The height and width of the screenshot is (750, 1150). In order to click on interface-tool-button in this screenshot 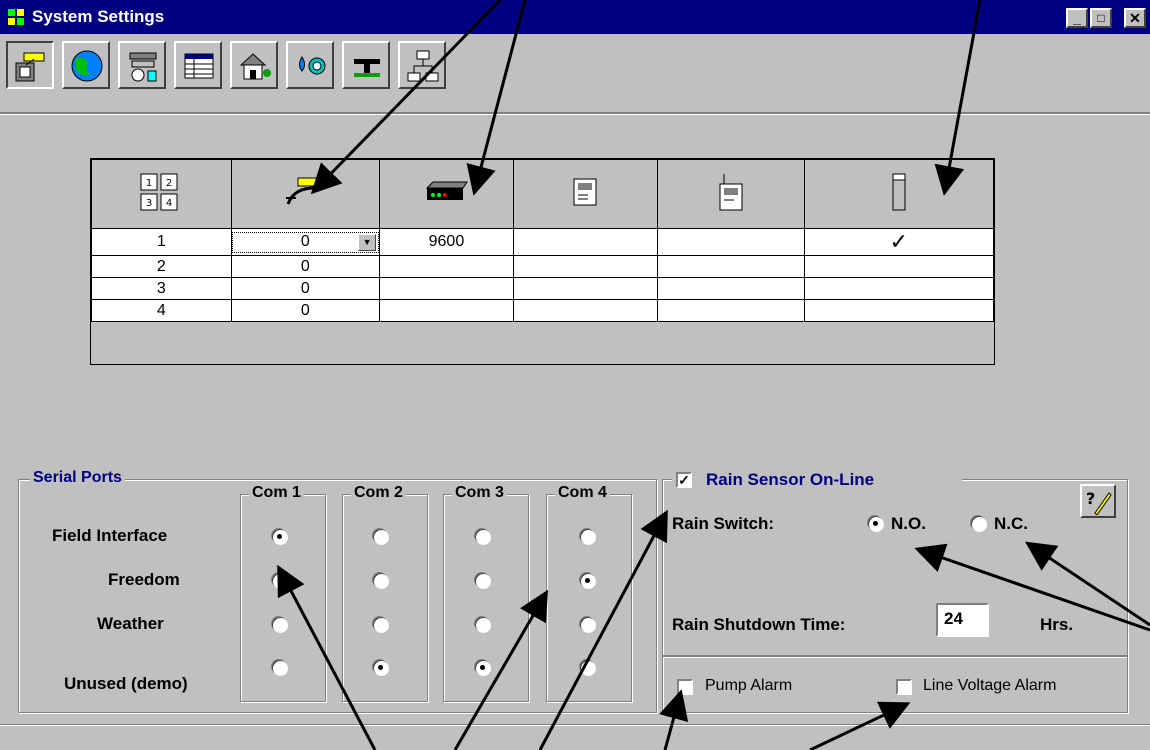, I will do `click(30, 65)`.